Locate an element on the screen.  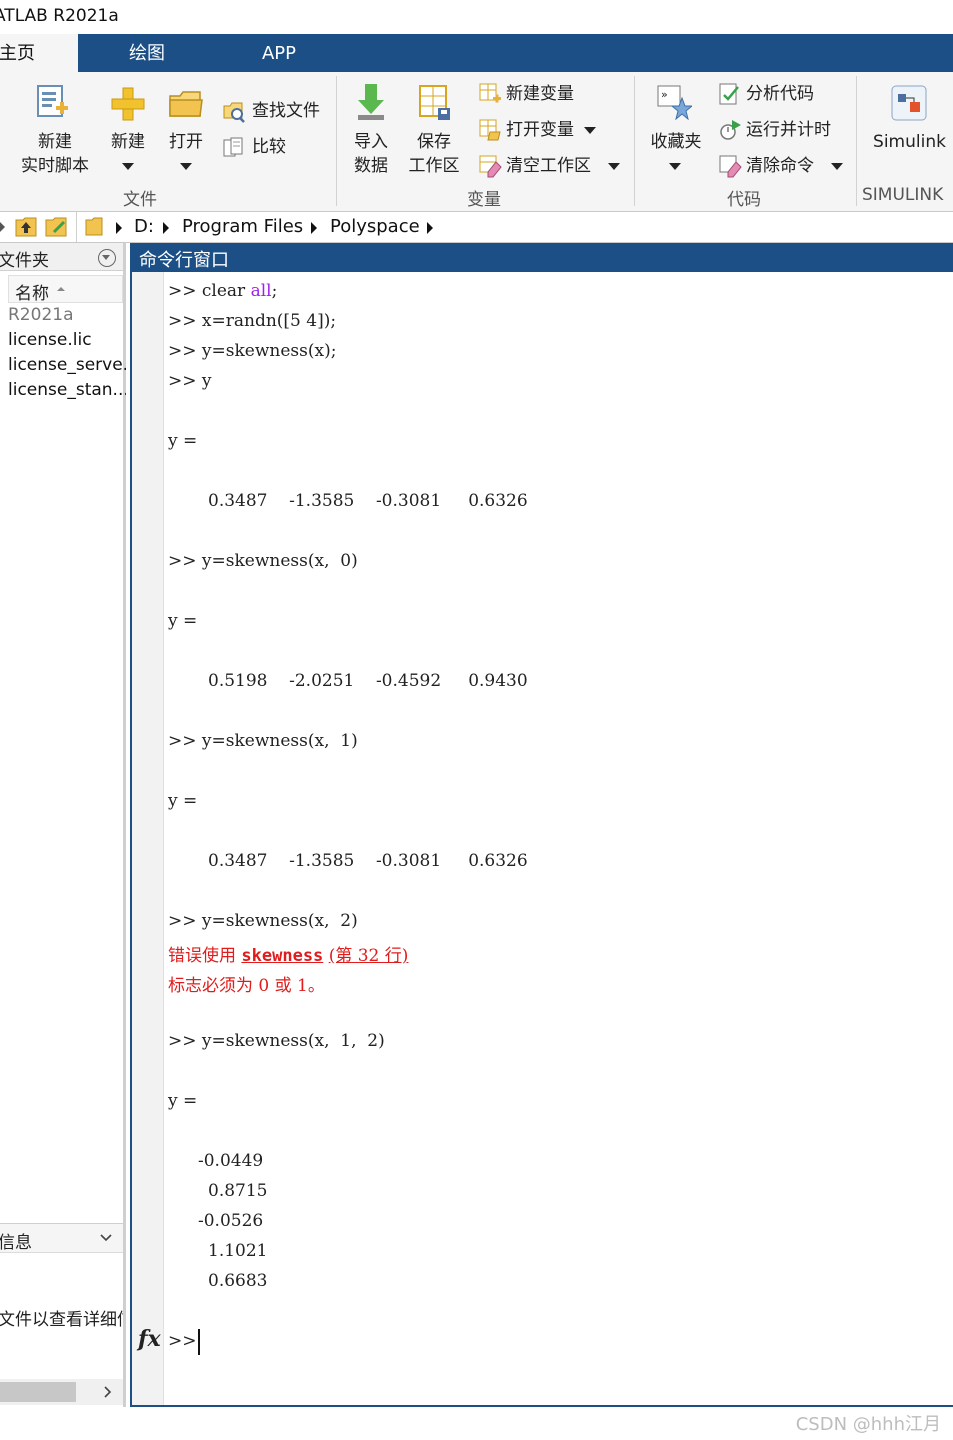
open-variable-dropdown-icon is located at coordinates (590, 130).